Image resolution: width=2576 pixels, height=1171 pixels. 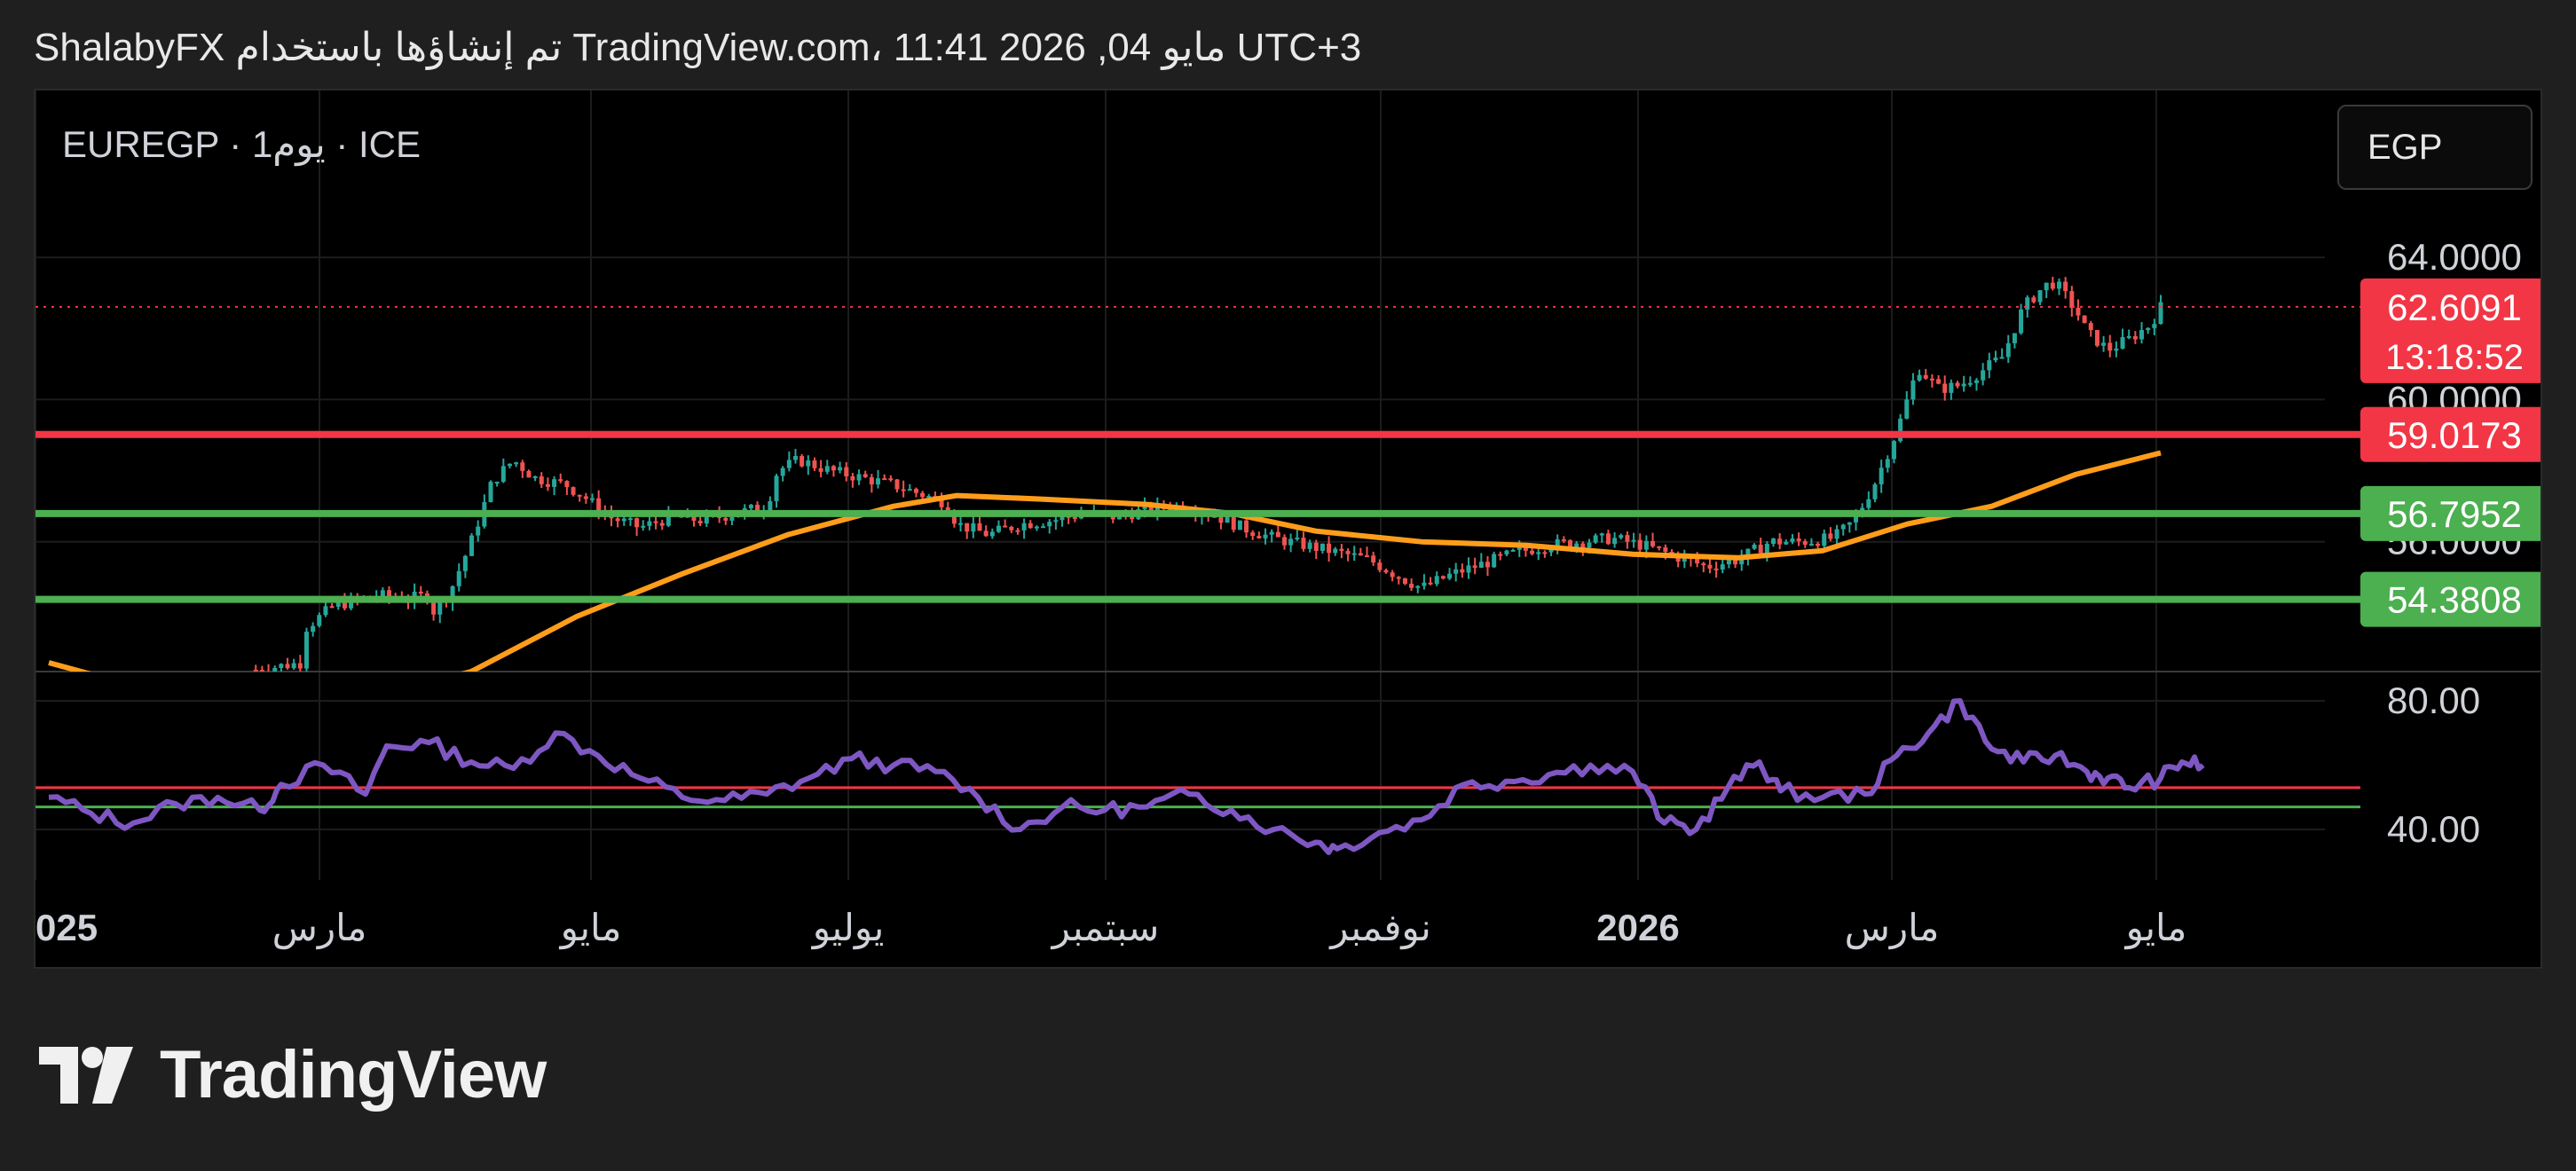 What do you see at coordinates (1379, 929) in the screenshot?
I see `time-tick-label: نوفمبر` at bounding box center [1379, 929].